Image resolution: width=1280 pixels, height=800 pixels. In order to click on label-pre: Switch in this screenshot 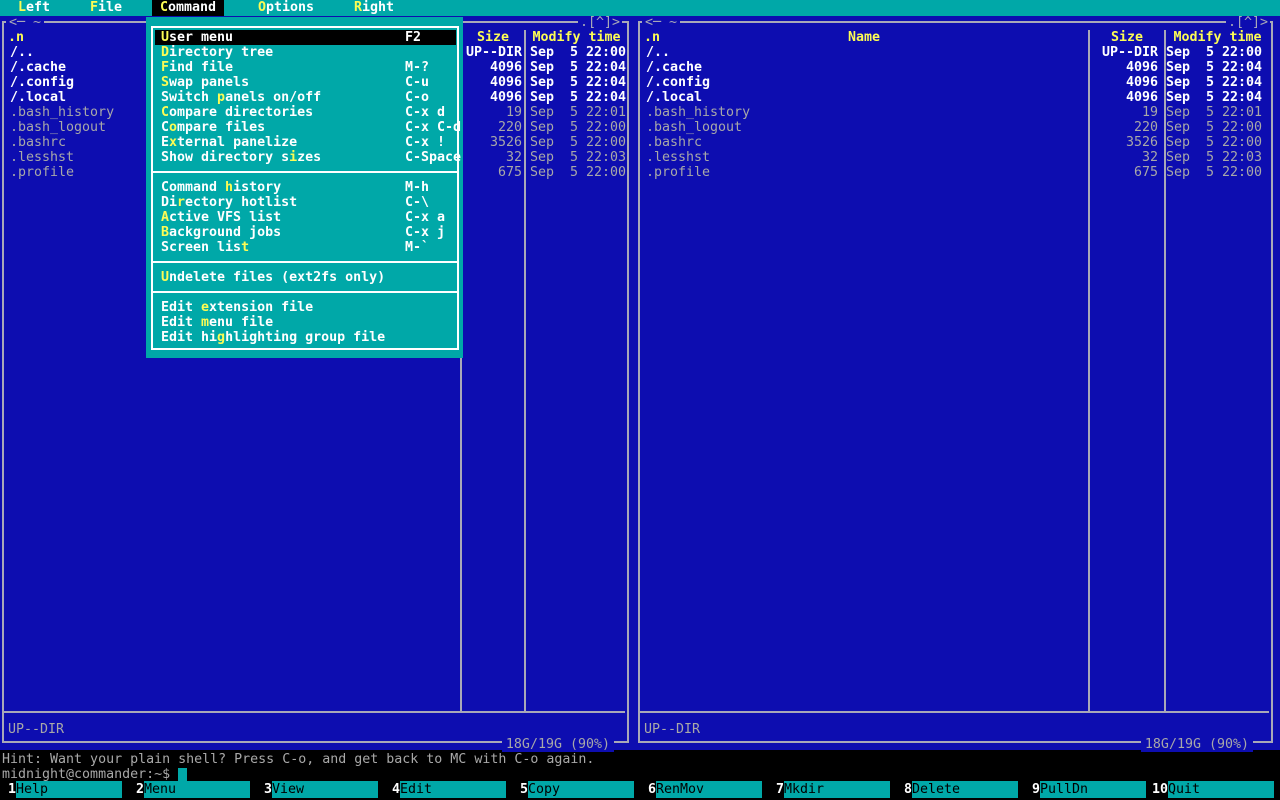, I will do `click(189, 97)`.